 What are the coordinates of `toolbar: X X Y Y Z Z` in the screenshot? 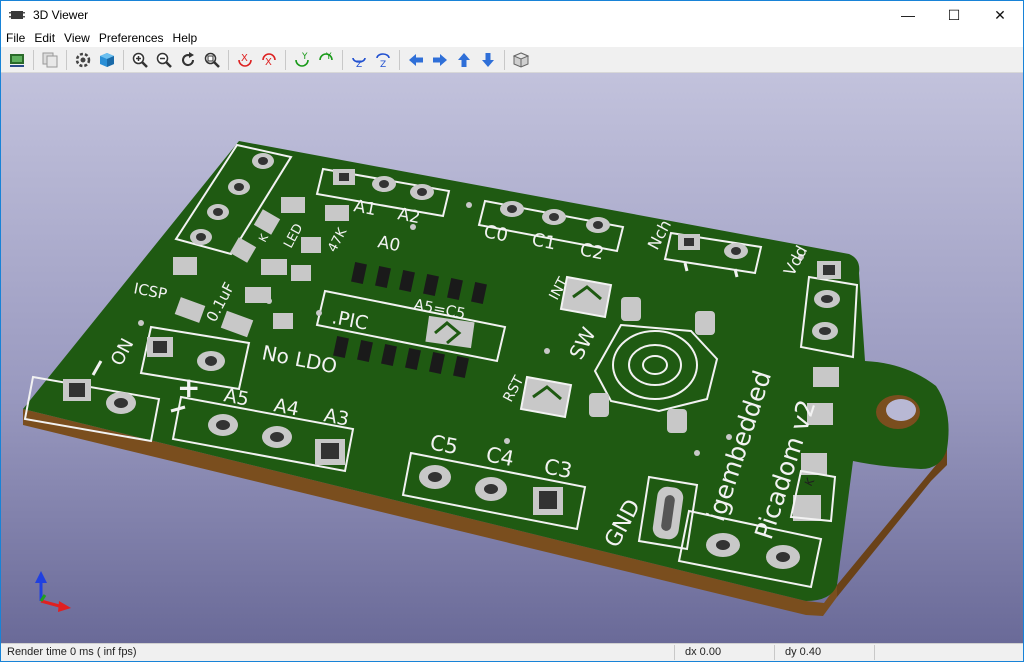 It's located at (512, 60).